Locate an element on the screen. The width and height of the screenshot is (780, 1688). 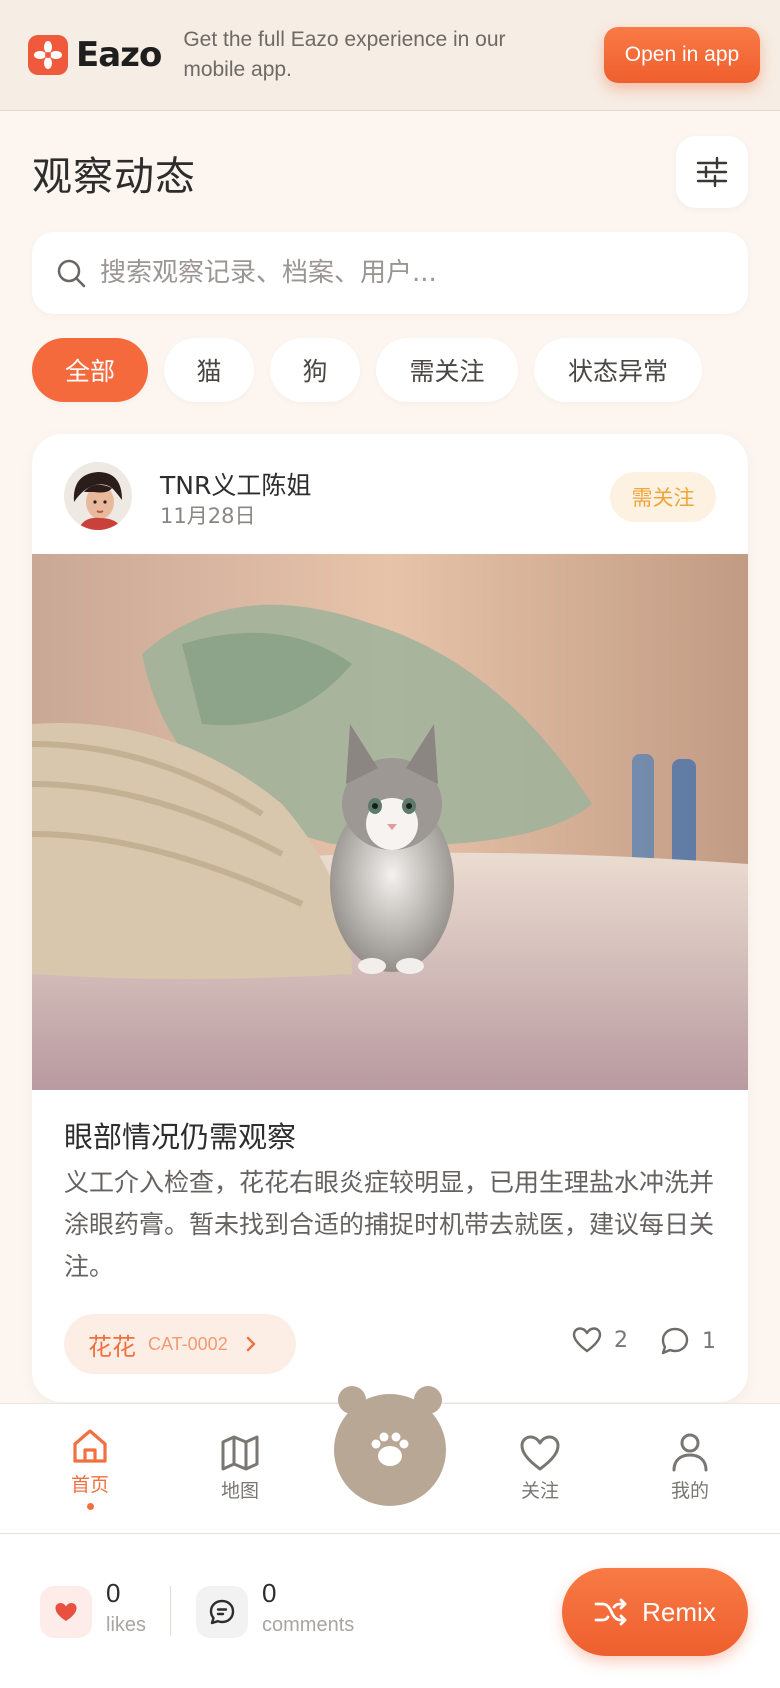
remix-button: Remix is located at coordinates (655, 1612).